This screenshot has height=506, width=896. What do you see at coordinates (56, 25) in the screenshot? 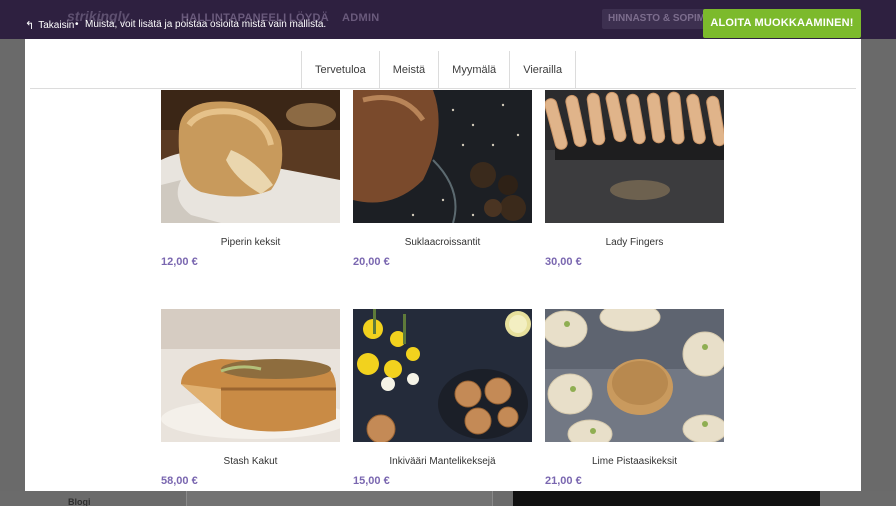
I see `back-label: Takaisin` at bounding box center [56, 25].